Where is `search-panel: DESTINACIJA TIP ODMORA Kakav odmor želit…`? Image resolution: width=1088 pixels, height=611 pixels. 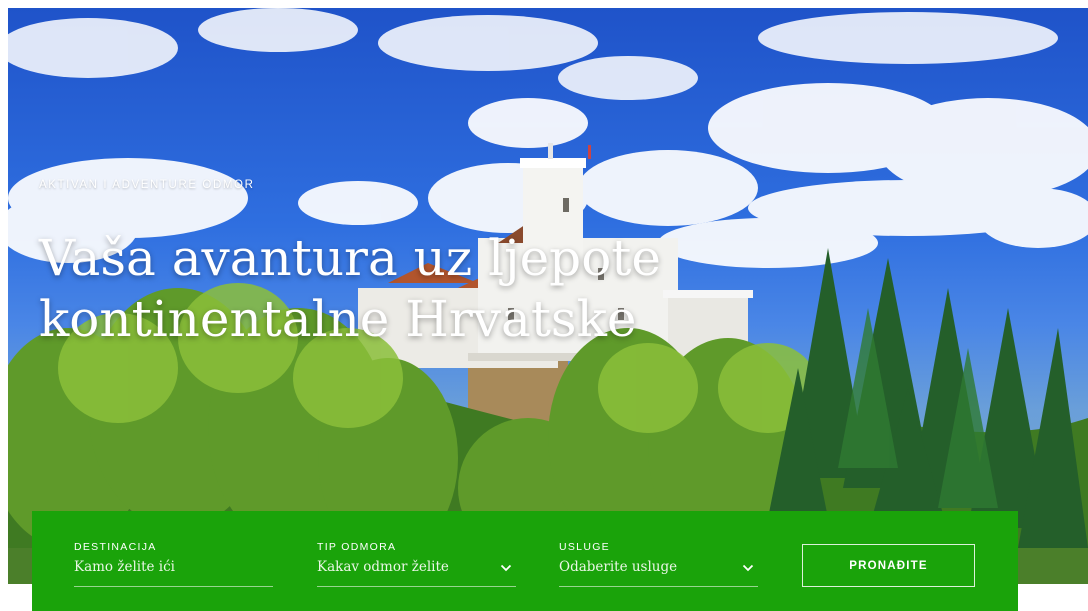
search-panel: DESTINACIJA TIP ODMORA Kakav odmor želit… is located at coordinates (525, 561).